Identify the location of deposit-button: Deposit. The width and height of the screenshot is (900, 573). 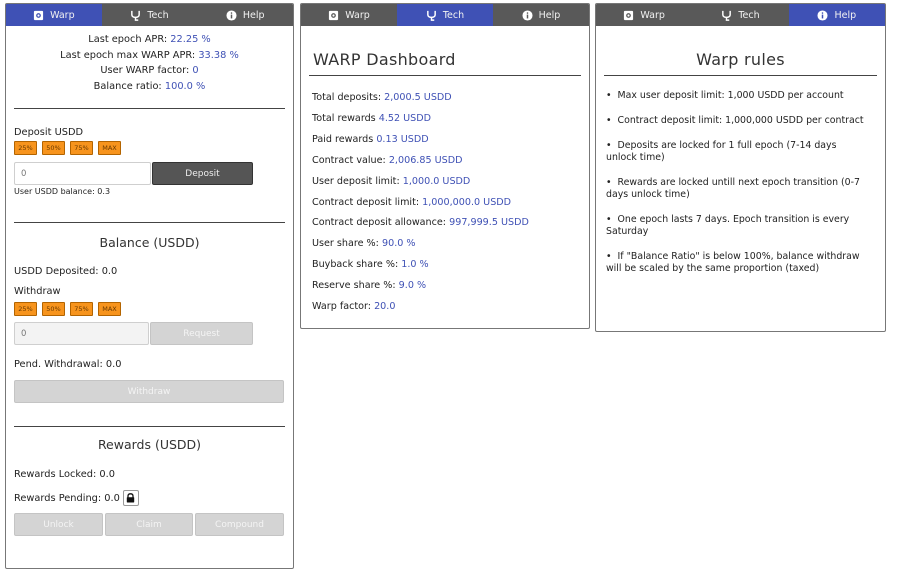
(202, 173).